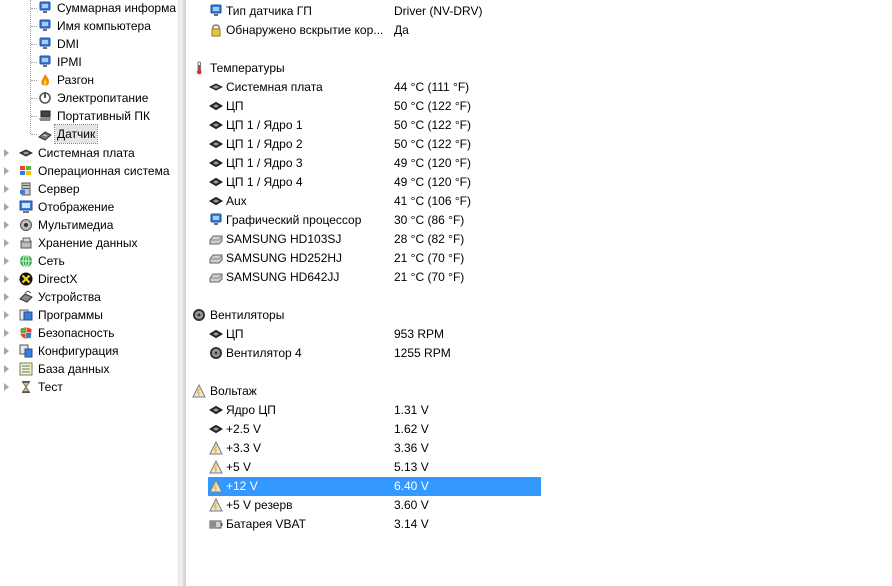 Image resolution: width=892 pixels, height=586 pixels. I want to click on sensor-value: 1.62 V, so click(411, 429).